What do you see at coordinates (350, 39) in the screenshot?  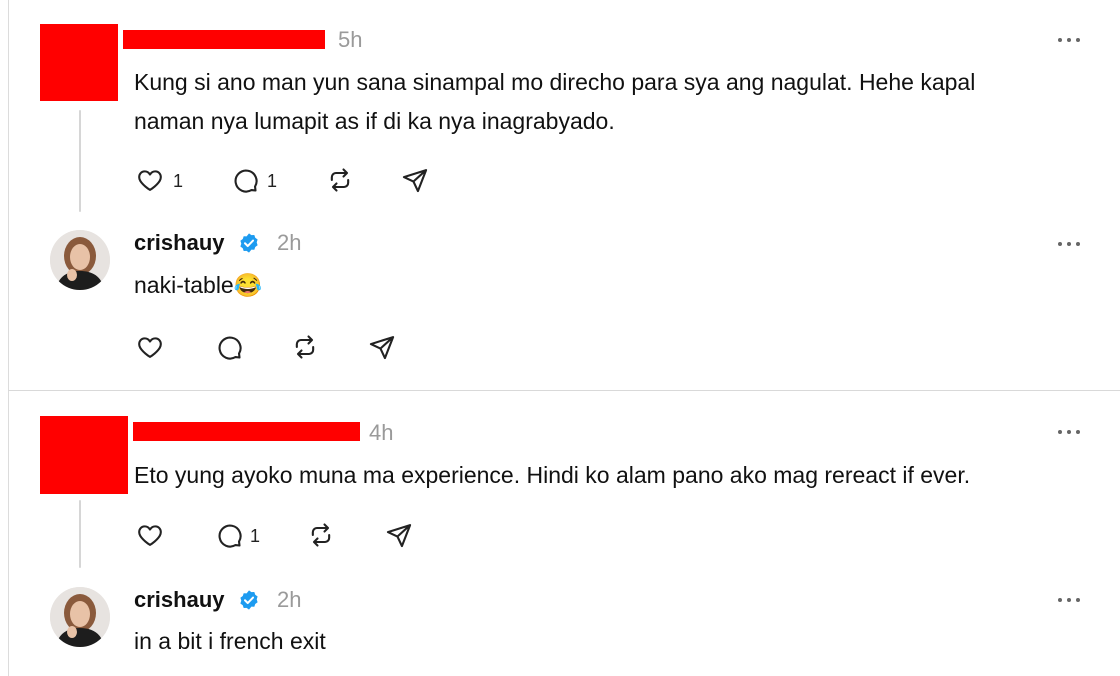 I see `post-timestamp: 5h` at bounding box center [350, 39].